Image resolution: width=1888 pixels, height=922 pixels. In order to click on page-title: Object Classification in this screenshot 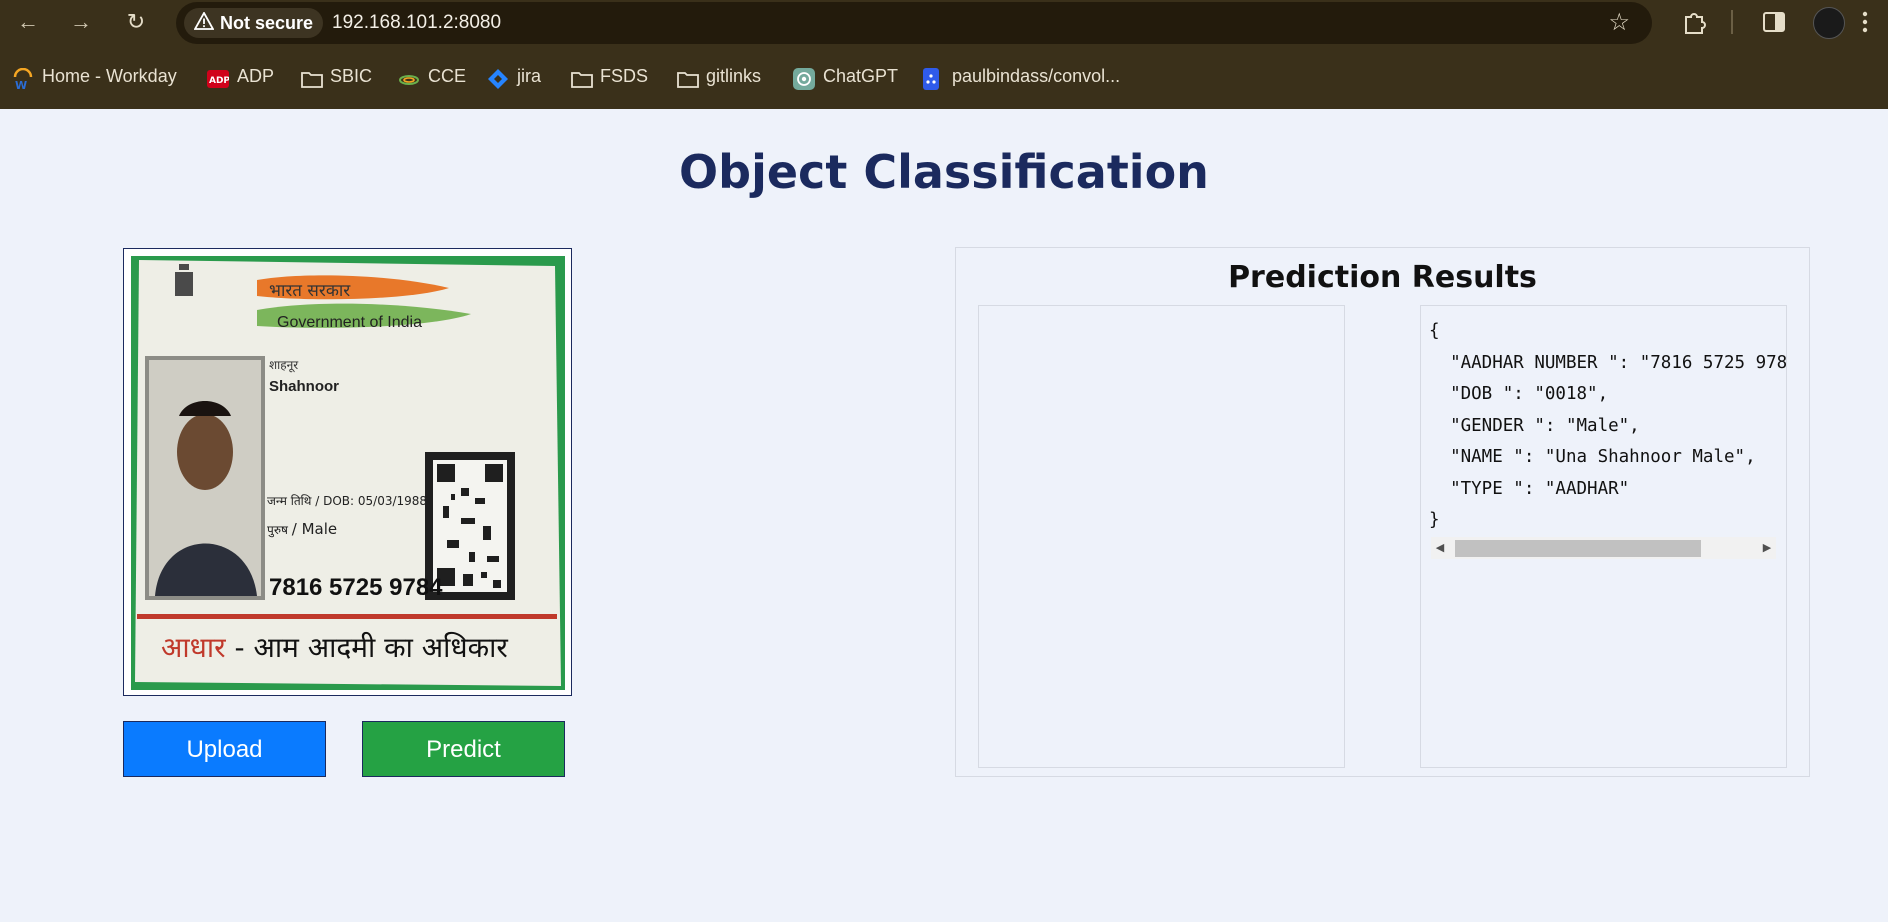, I will do `click(944, 172)`.